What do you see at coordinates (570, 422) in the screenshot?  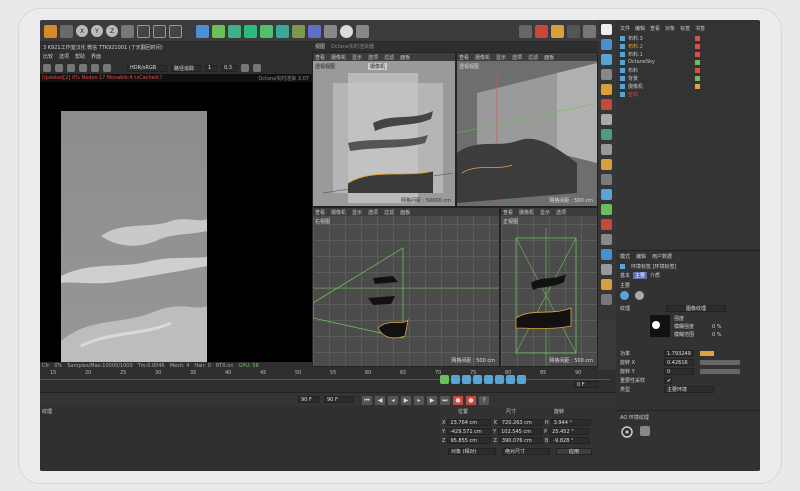 I see `rot-h-field: 3.944 °` at bounding box center [570, 422].